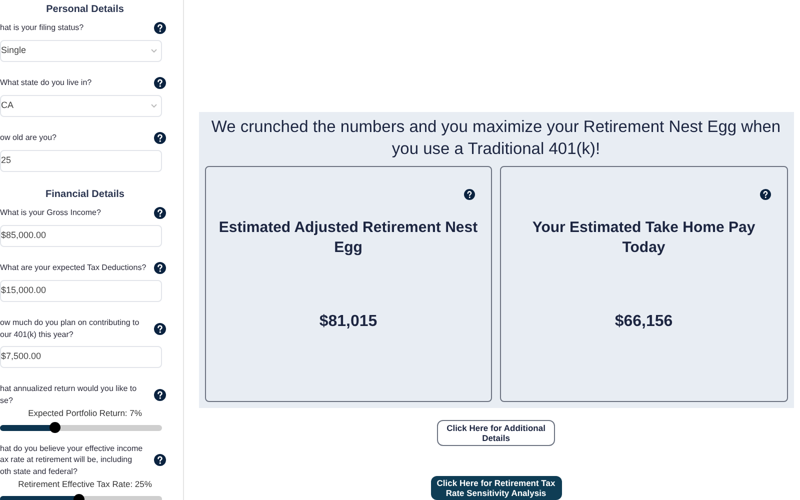 The image size is (800, 500). Describe the element at coordinates (28, 138) in the screenshot. I see `field-label: ow old are you?` at that location.